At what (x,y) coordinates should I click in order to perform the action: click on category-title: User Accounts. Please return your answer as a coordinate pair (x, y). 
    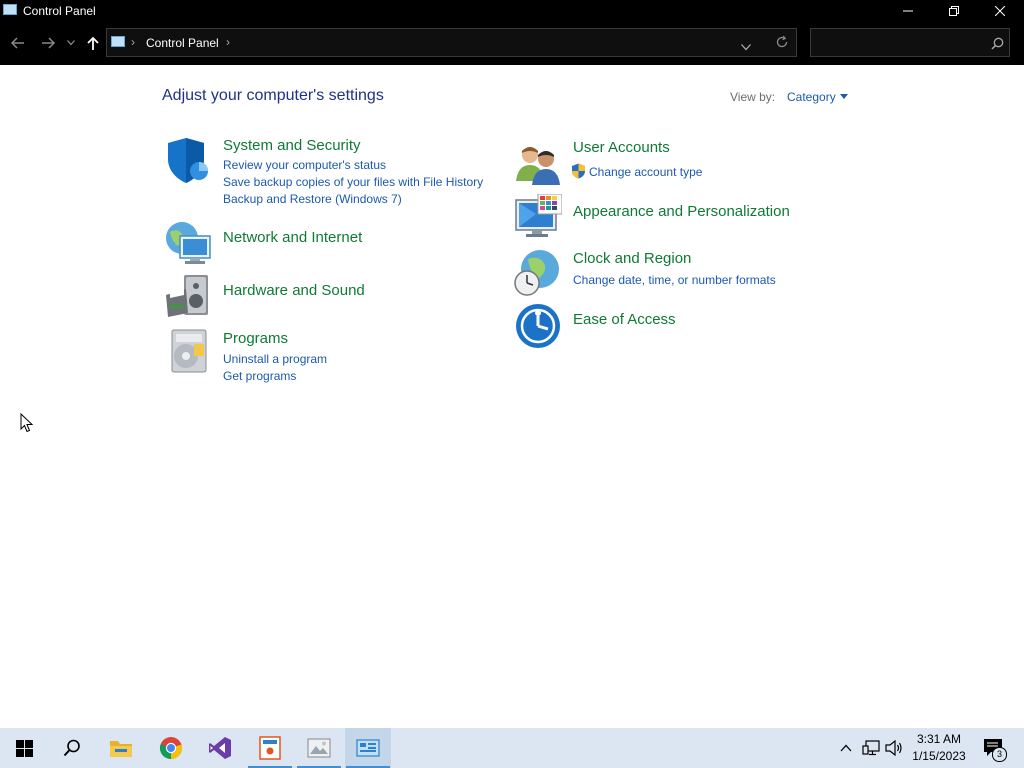
    Looking at the image, I should click on (621, 147).